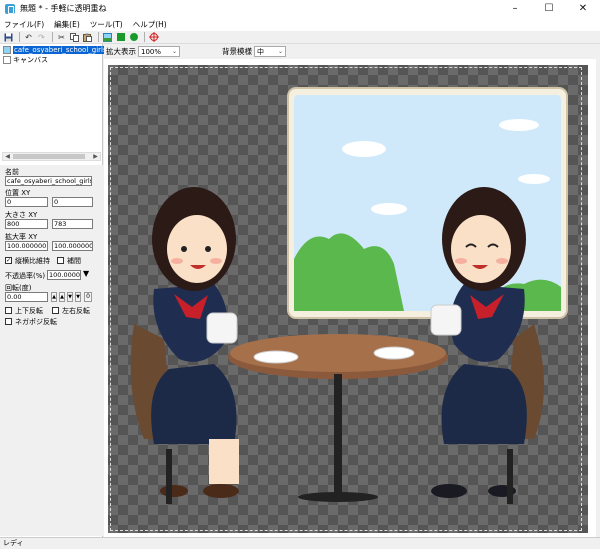  I want to click on copy-icon, so click(74, 37).